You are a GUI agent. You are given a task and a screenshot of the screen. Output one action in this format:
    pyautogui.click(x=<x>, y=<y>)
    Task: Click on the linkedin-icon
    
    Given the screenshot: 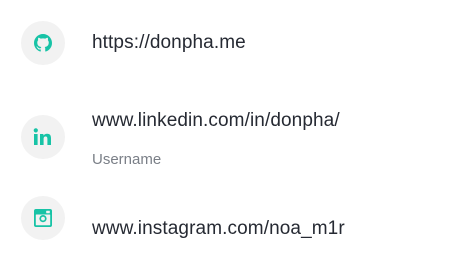 What is the action you would take?
    pyautogui.click(x=42, y=136)
    